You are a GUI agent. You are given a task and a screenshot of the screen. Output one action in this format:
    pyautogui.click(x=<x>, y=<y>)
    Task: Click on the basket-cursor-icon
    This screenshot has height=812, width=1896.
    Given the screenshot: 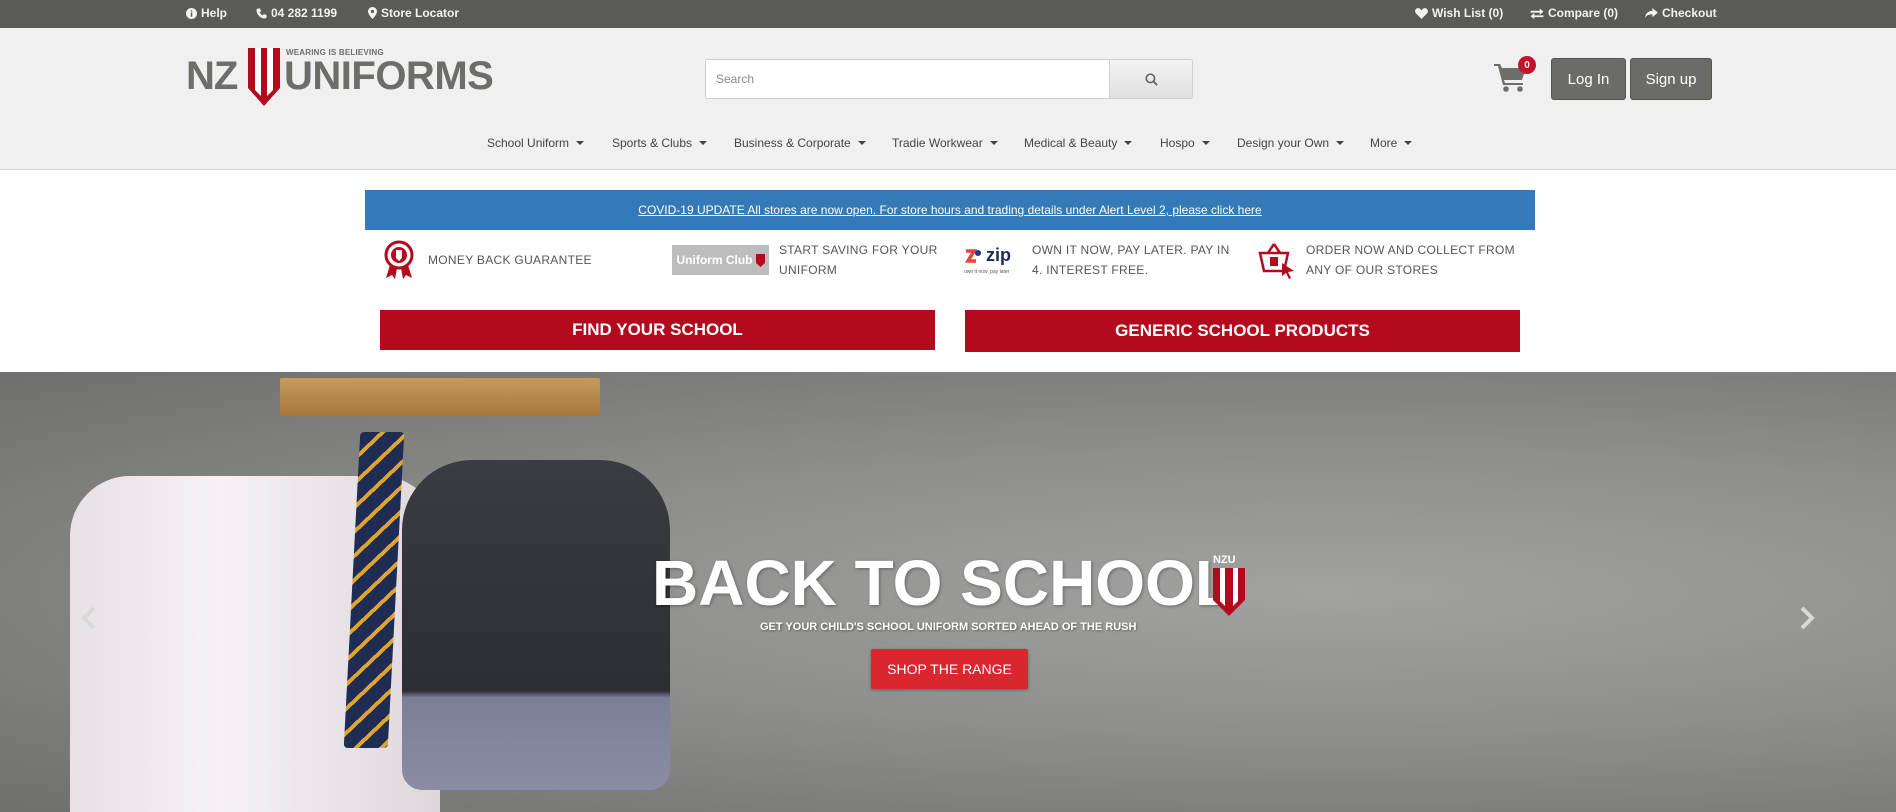 What is the action you would take?
    pyautogui.click(x=1276, y=261)
    